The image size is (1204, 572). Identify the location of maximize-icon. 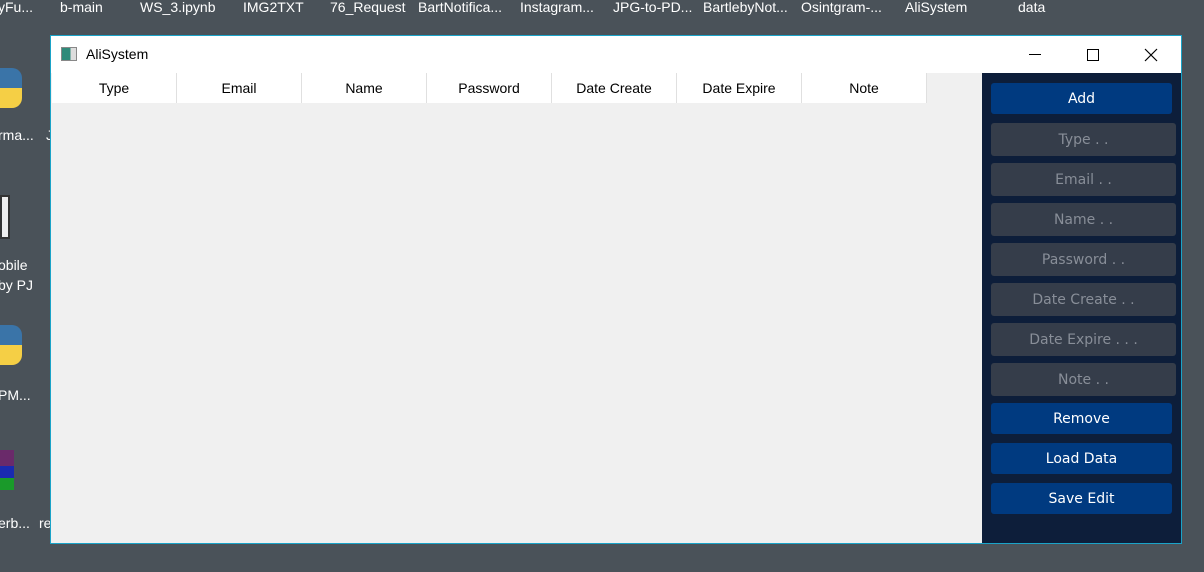
(1093, 54).